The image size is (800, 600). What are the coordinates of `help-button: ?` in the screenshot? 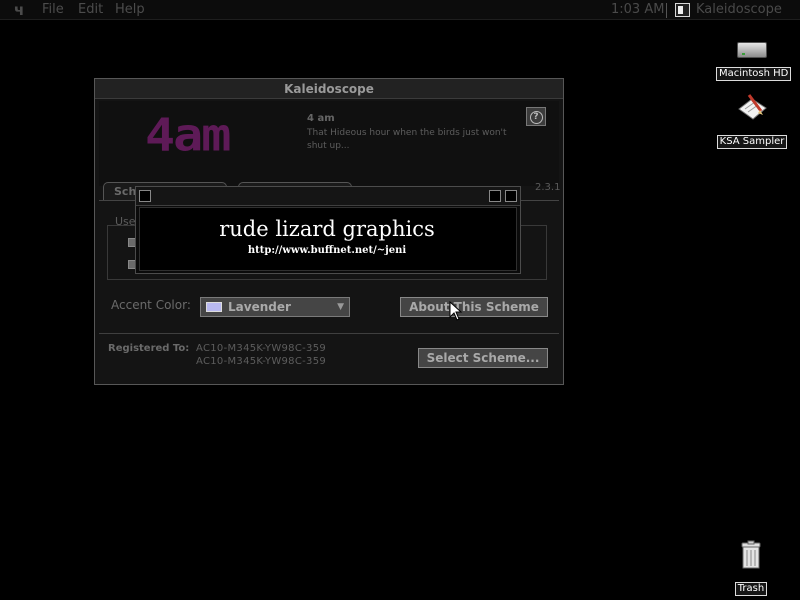 It's located at (536, 116).